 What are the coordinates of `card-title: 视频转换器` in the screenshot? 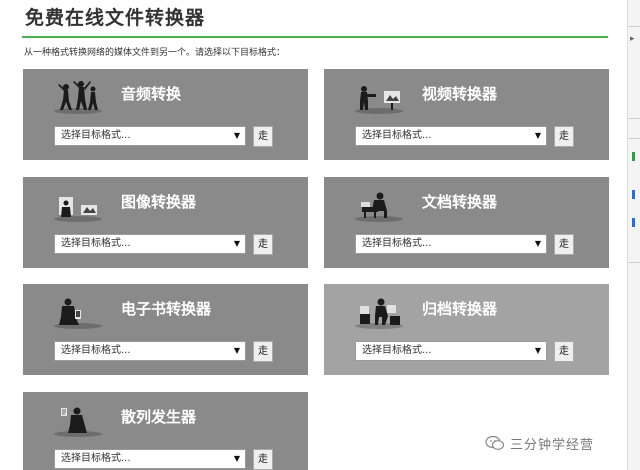 It's located at (460, 94).